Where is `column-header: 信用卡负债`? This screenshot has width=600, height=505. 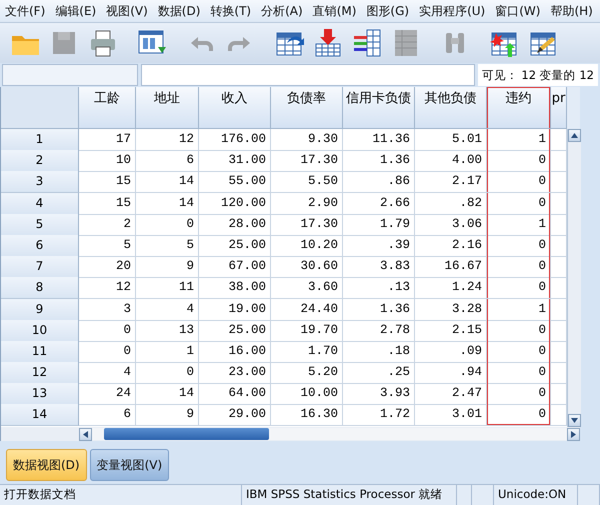 column-header: 信用卡负债 is located at coordinates (379, 108).